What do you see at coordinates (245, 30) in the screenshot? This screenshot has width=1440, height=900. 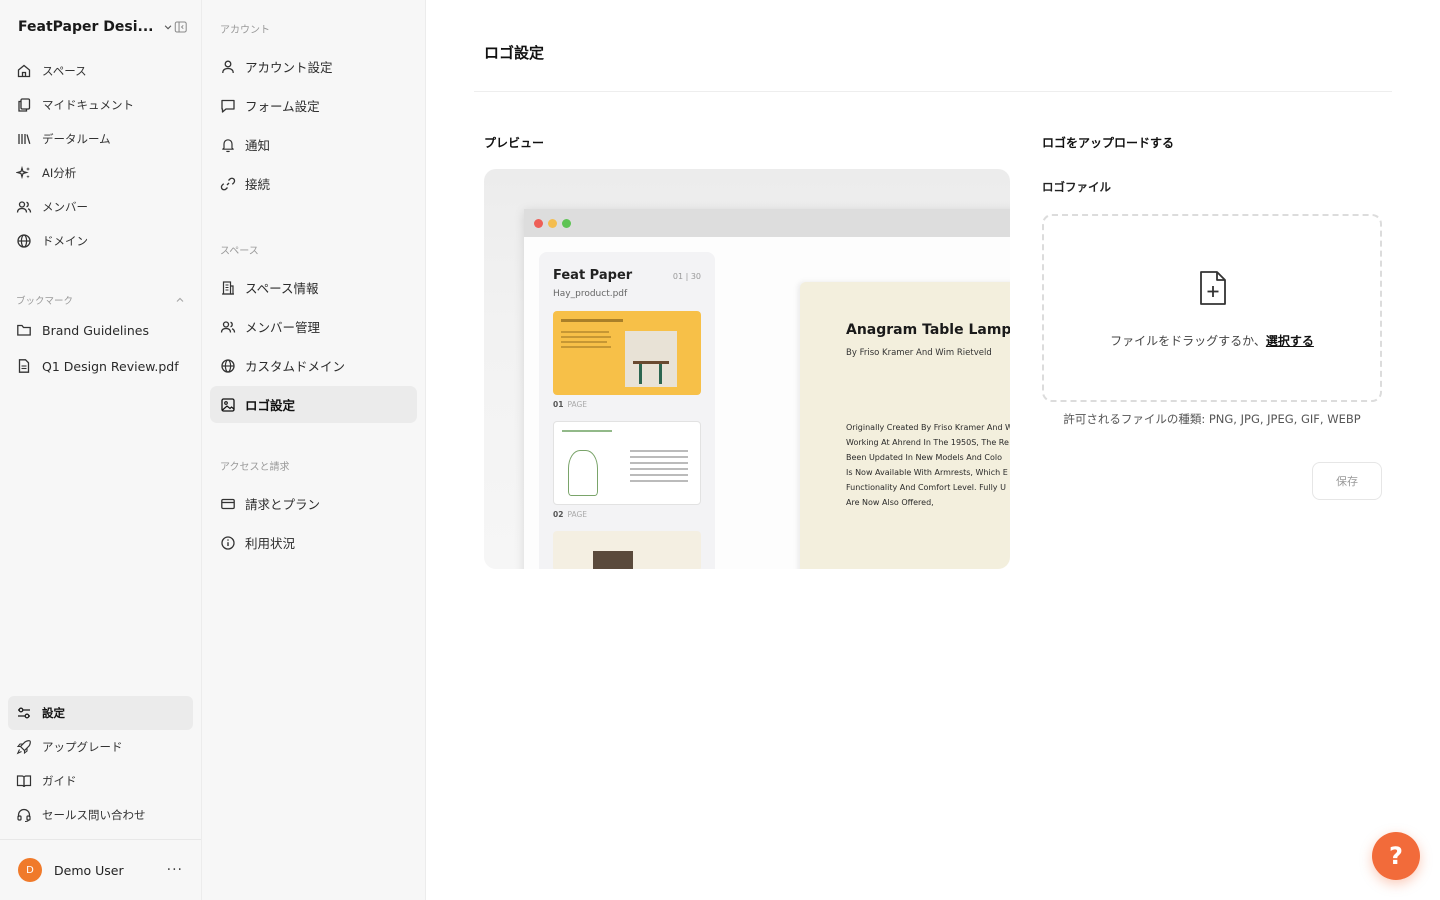 I see `subnav-section-title: アカウント` at bounding box center [245, 30].